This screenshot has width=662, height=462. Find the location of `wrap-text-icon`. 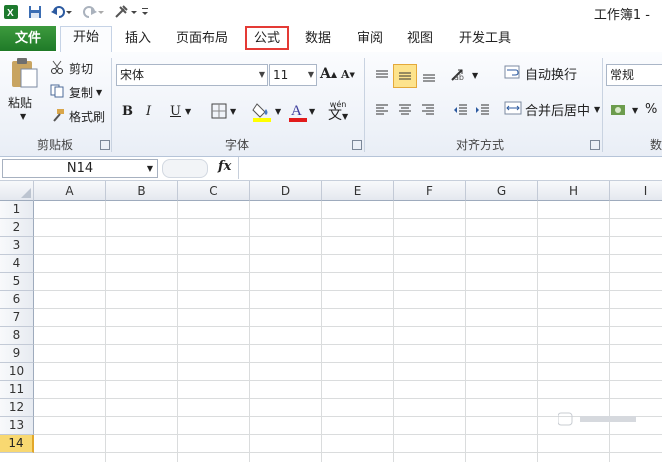

wrap-text-icon is located at coordinates (513, 73).